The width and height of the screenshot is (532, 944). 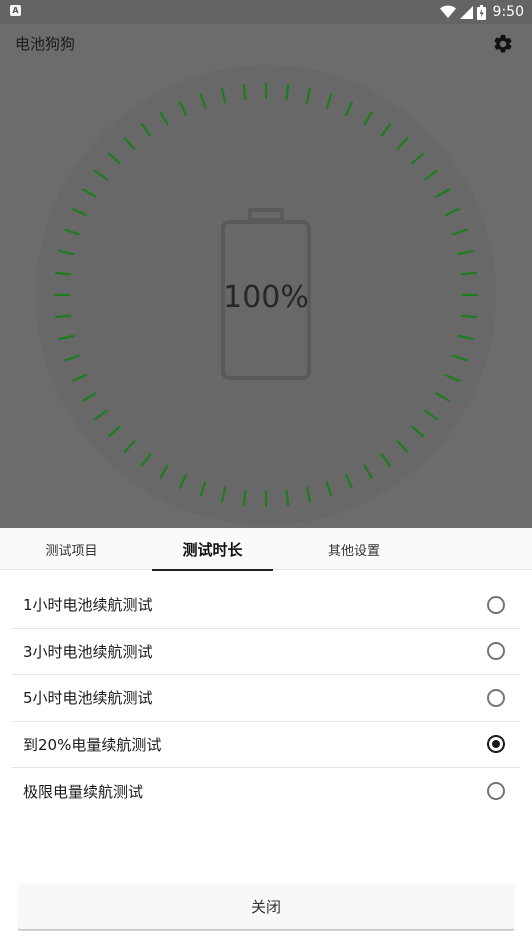 What do you see at coordinates (266, 297) in the screenshot?
I see `battery-percent: 100%` at bounding box center [266, 297].